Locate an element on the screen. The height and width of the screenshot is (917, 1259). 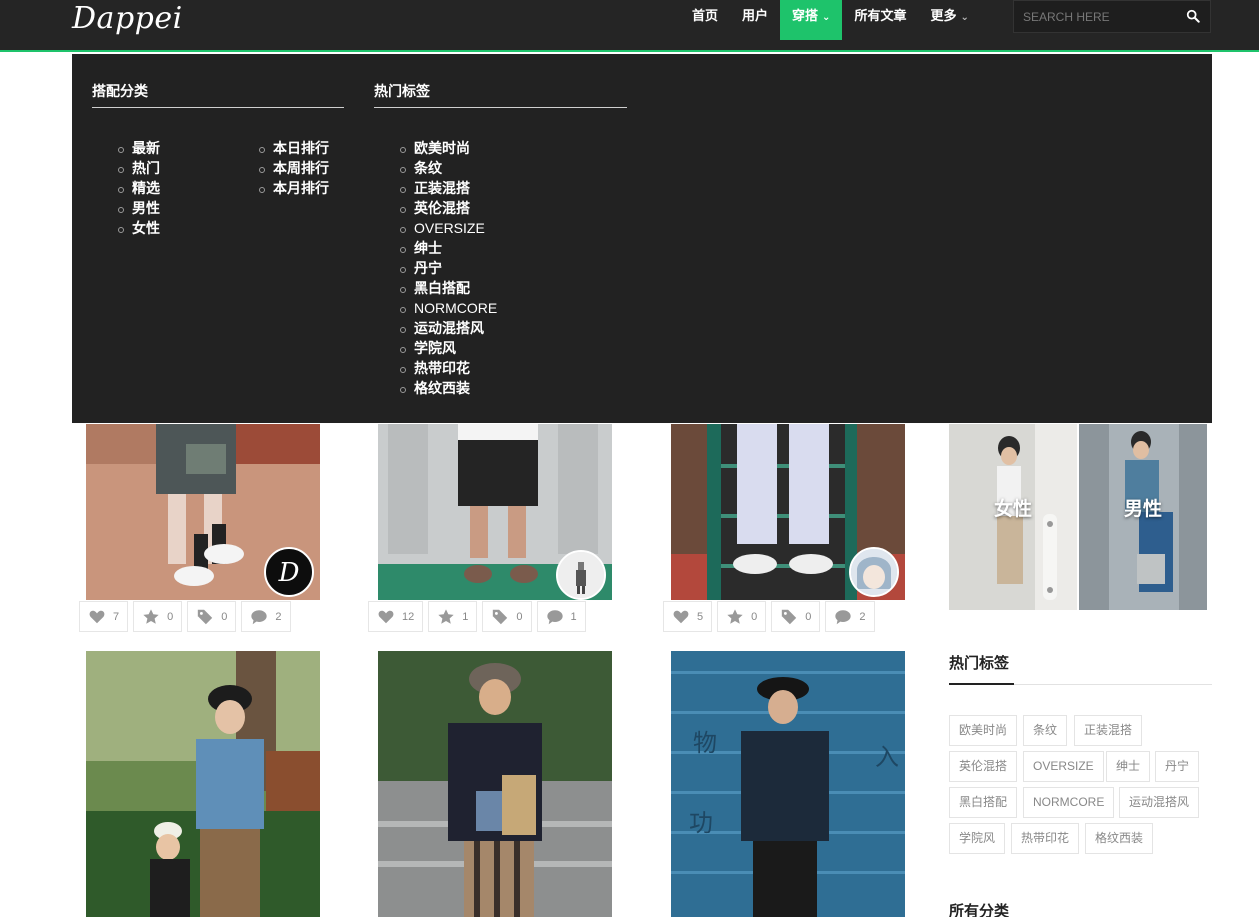
nav-item-users: 用户 is located at coordinates (755, 20).